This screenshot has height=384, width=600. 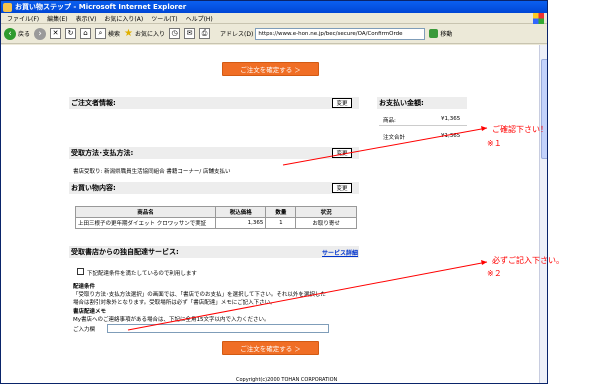 I want to click on annotation-arrow-required, so click(x=307, y=296).